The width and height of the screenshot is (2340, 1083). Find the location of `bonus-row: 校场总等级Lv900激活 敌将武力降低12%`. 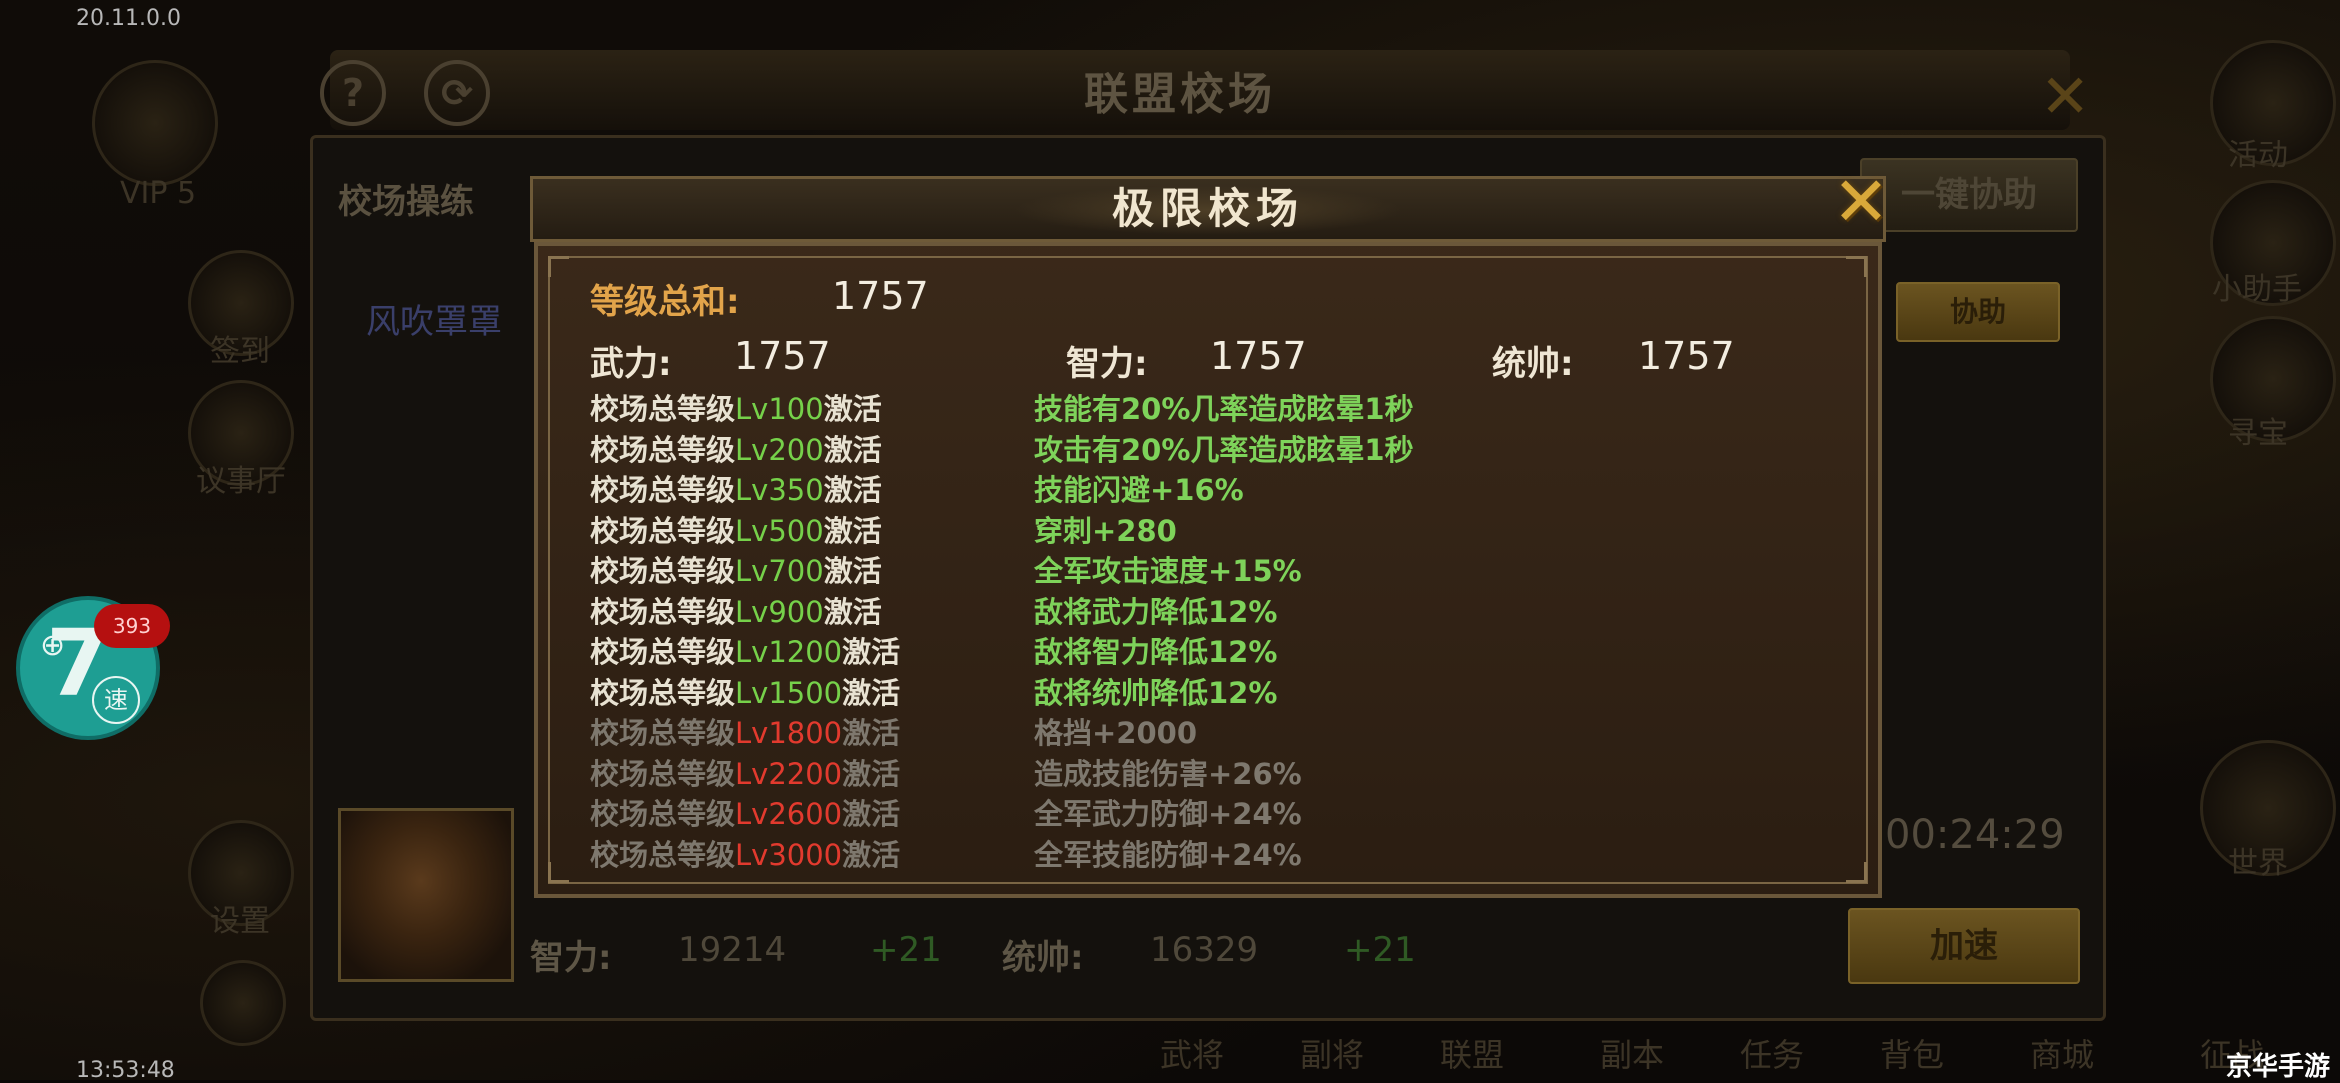

bonus-row: 校场总等级Lv900激活 敌将武力降低12% is located at coordinates (1190, 613).